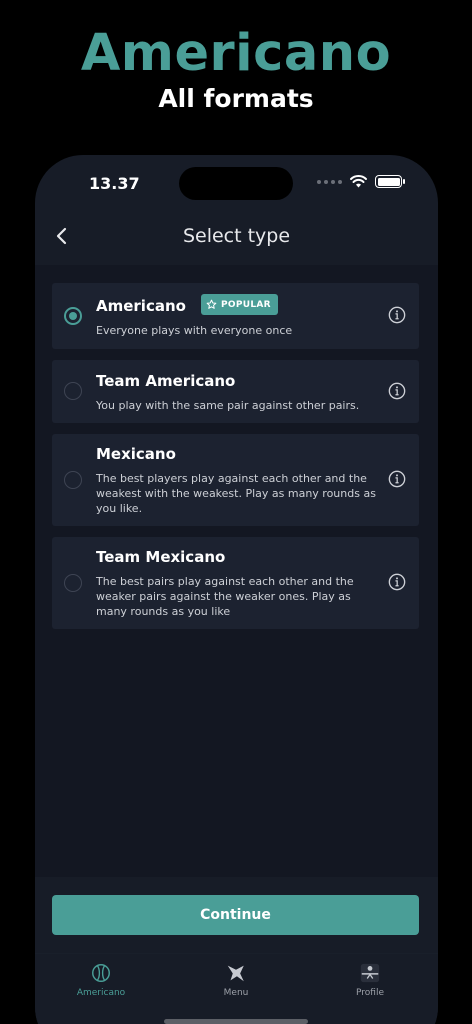 Image resolution: width=472 pixels, height=1024 pixels. Describe the element at coordinates (114, 183) in the screenshot. I see `status-time: 13.37` at that location.